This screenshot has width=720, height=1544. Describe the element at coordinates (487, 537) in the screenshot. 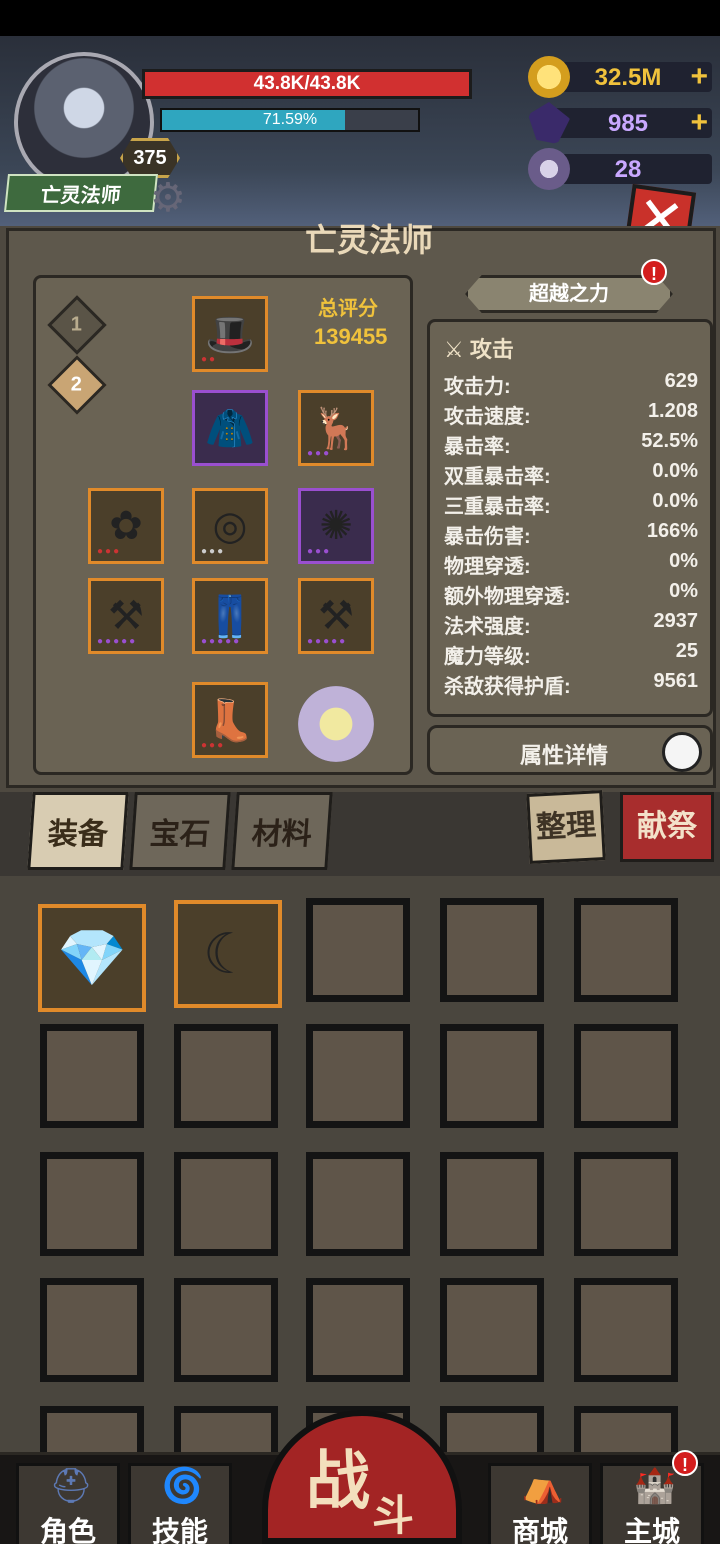

I see `stat-label: 暴击伤害:` at that location.